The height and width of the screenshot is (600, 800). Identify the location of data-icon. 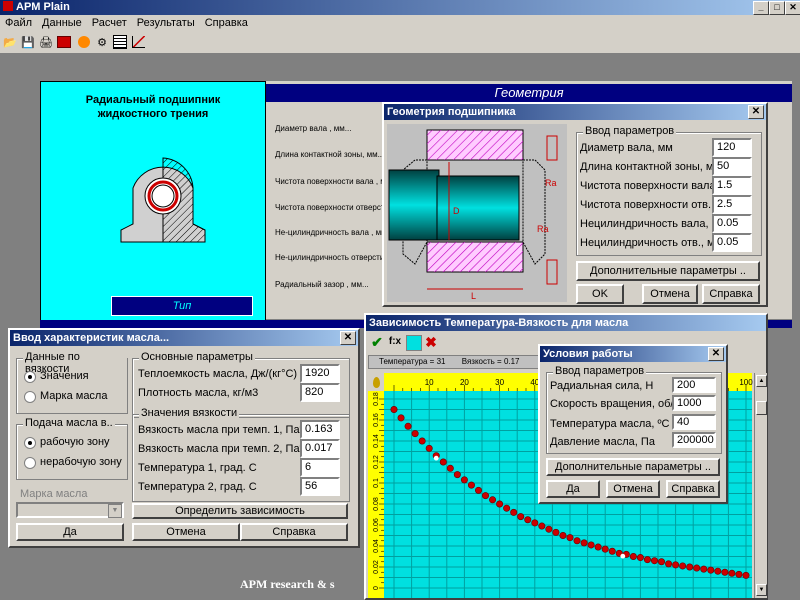
(84, 42).